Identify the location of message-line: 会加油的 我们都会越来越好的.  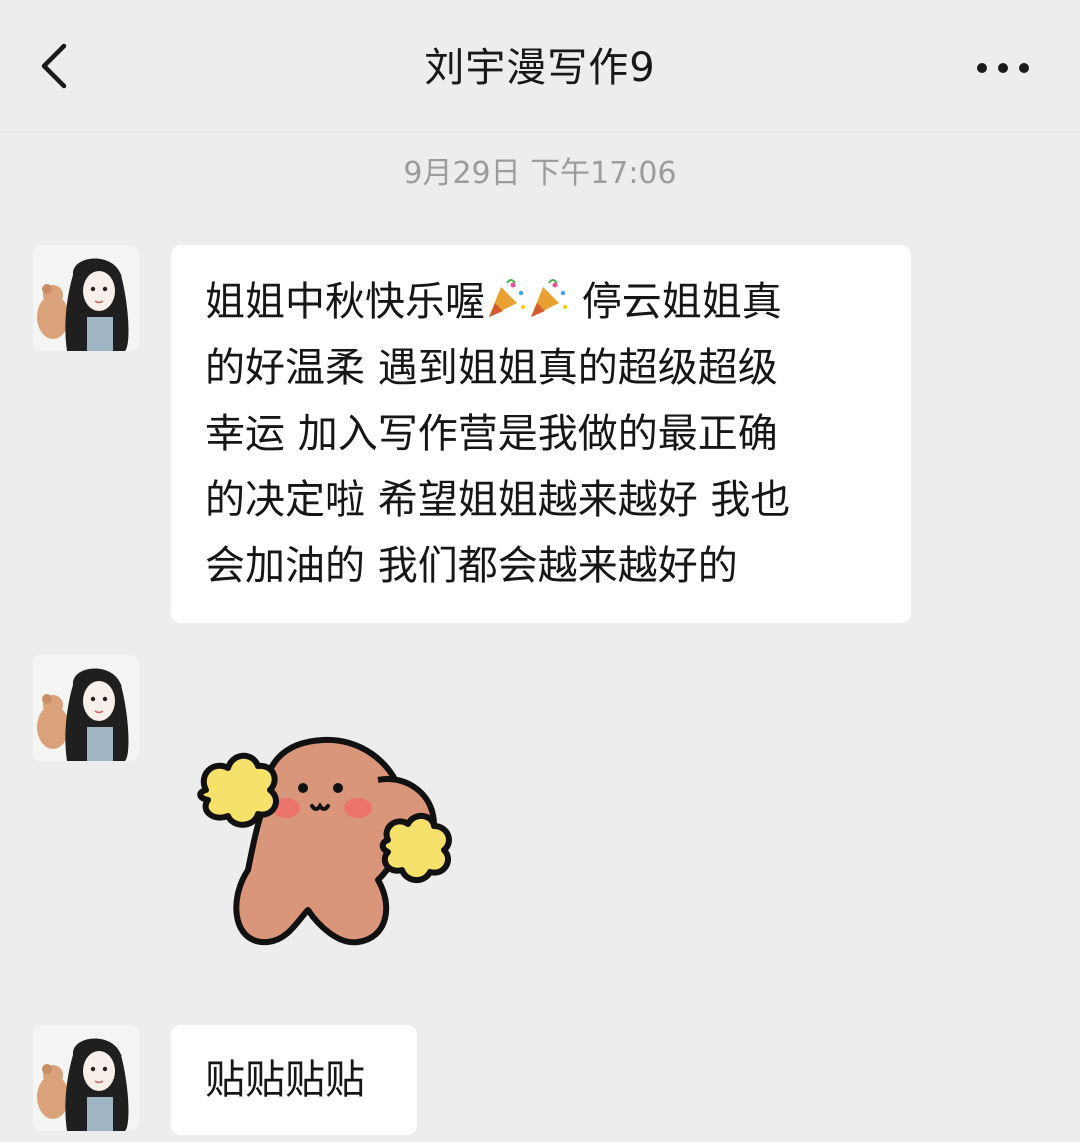
(471, 566).